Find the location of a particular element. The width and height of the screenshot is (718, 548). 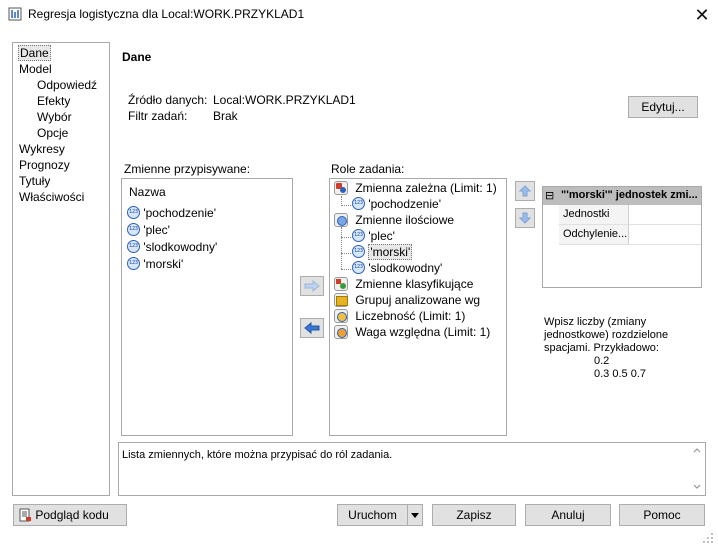

list-item: 'pochodzenie' is located at coordinates (171, 213).